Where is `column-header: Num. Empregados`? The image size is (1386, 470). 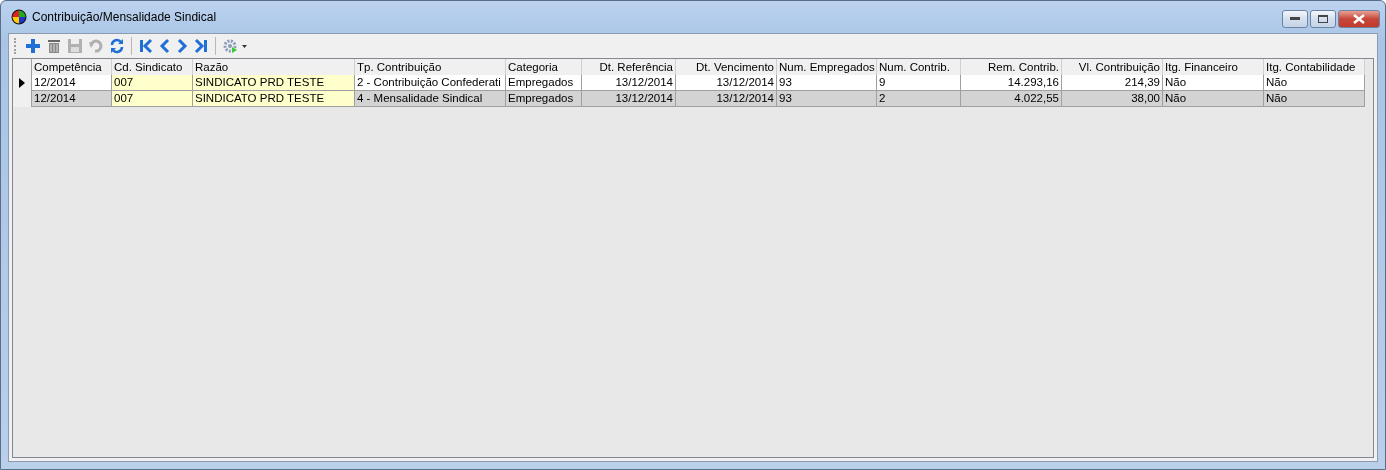 column-header: Num. Empregados is located at coordinates (827, 67).